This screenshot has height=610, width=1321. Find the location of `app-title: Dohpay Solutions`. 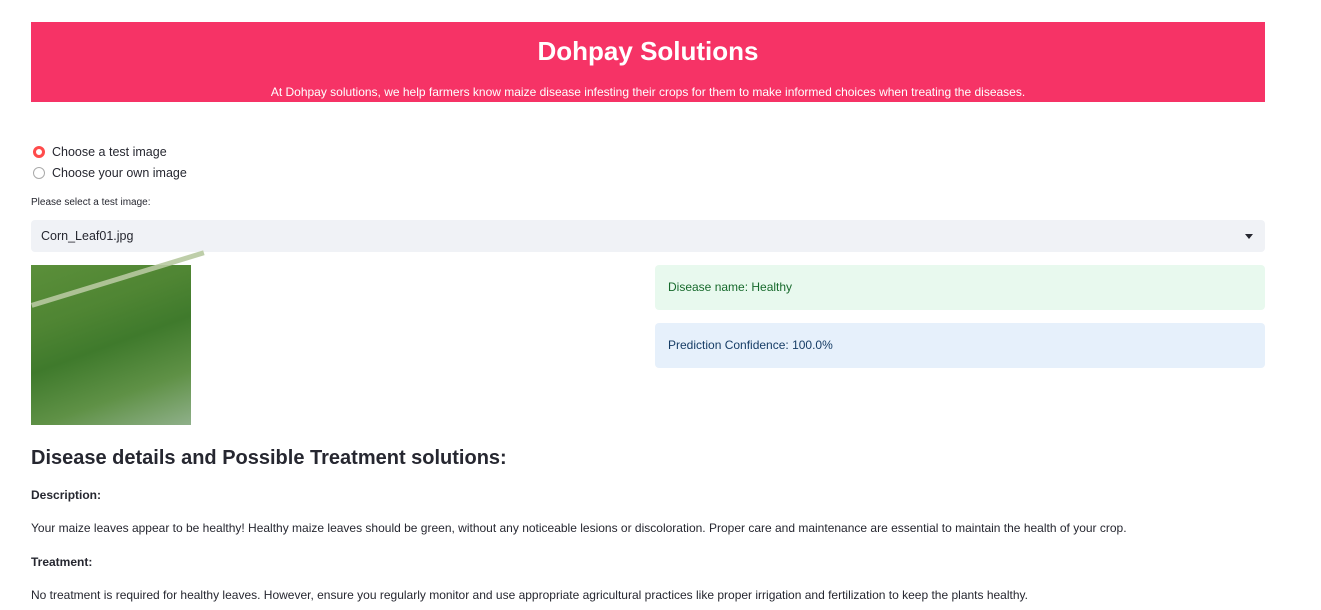

app-title: Dohpay Solutions is located at coordinates (648, 51).